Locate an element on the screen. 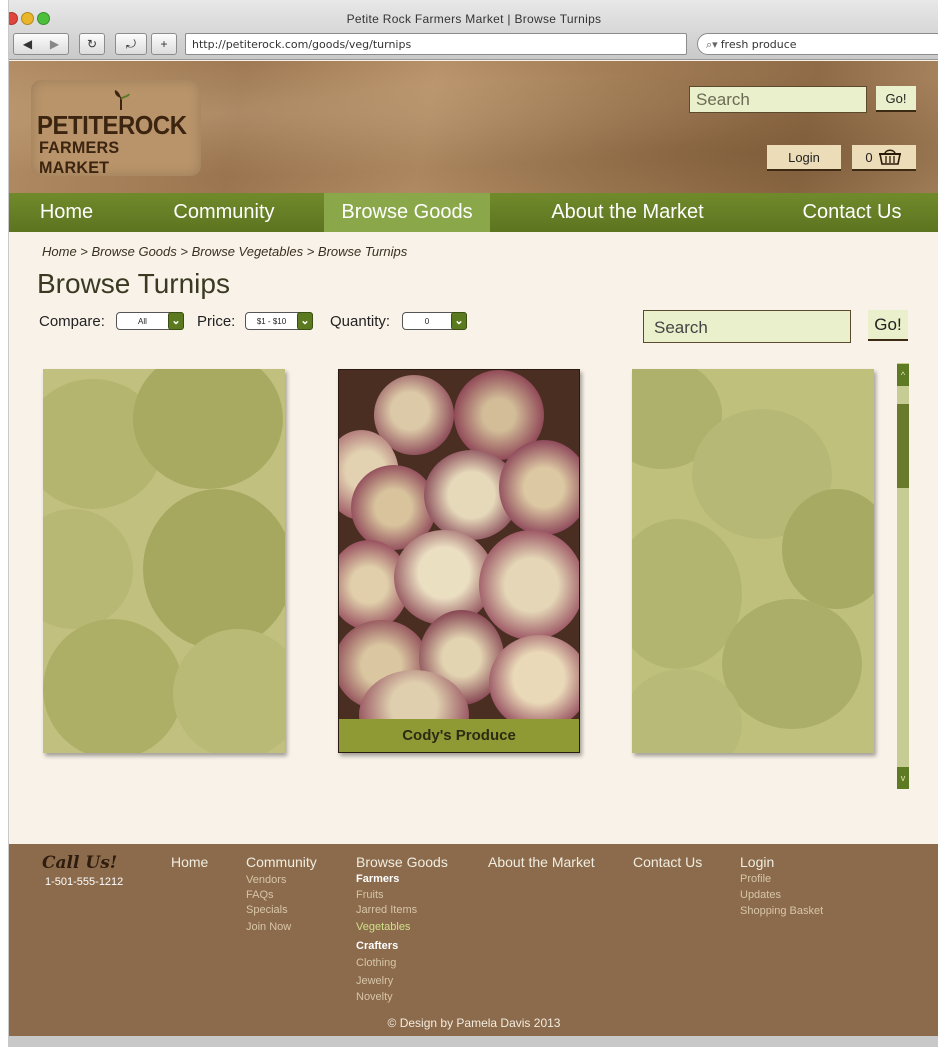  footer-community-title: Community is located at coordinates (281, 862).